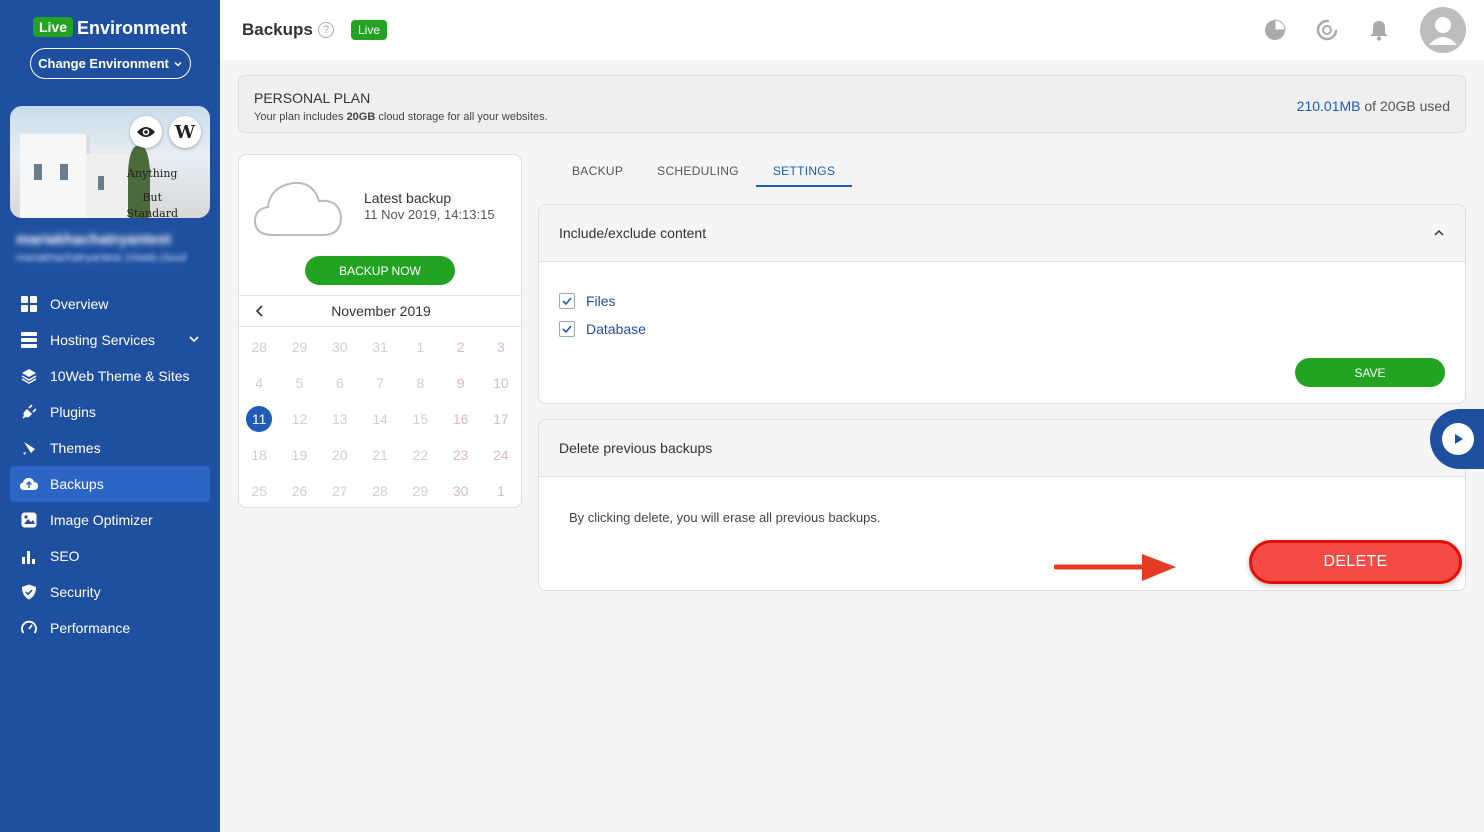  I want to click on tab-settings: SETTINGS, so click(804, 171).